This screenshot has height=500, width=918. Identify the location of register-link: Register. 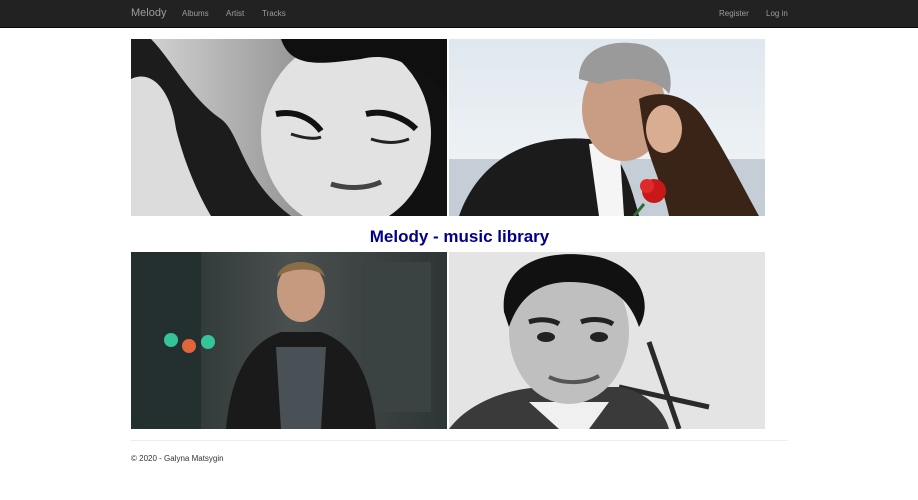
(734, 13).